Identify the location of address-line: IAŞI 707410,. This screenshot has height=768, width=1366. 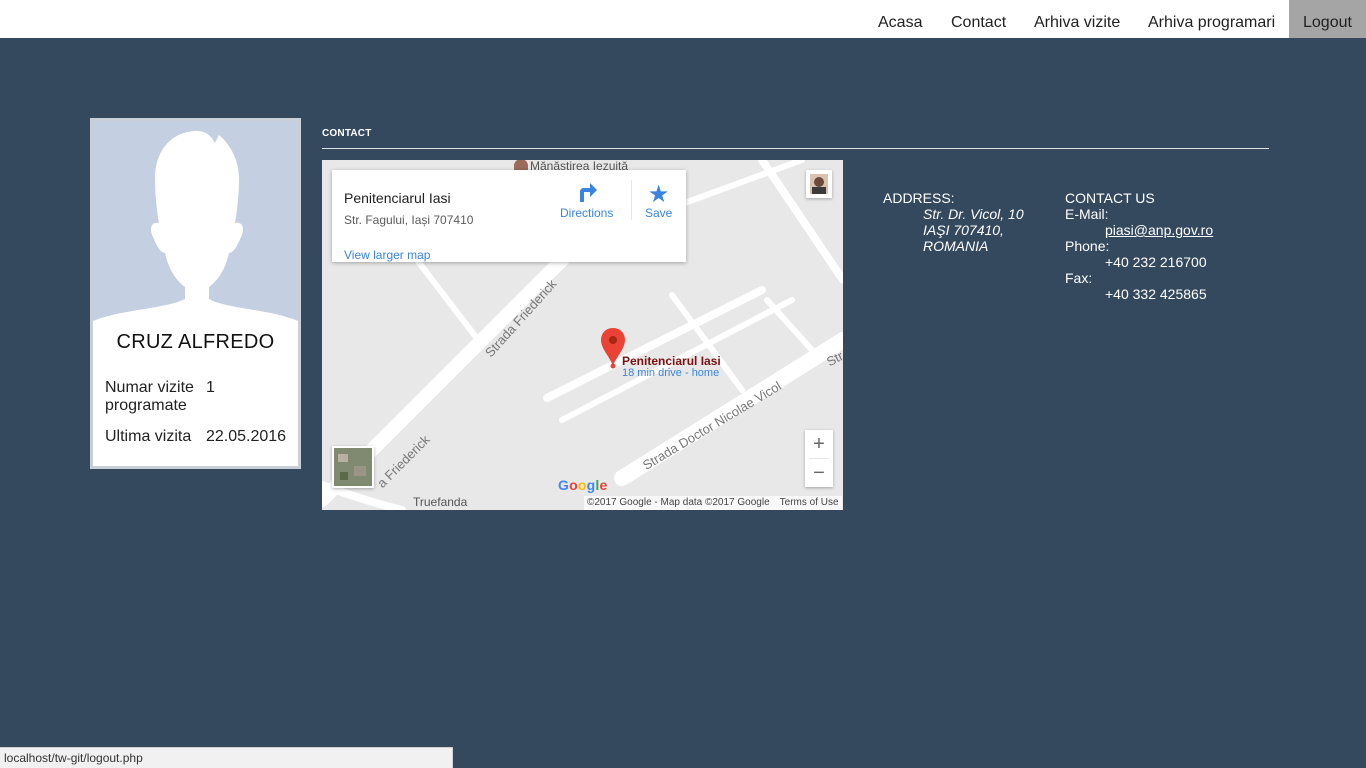
(963, 230).